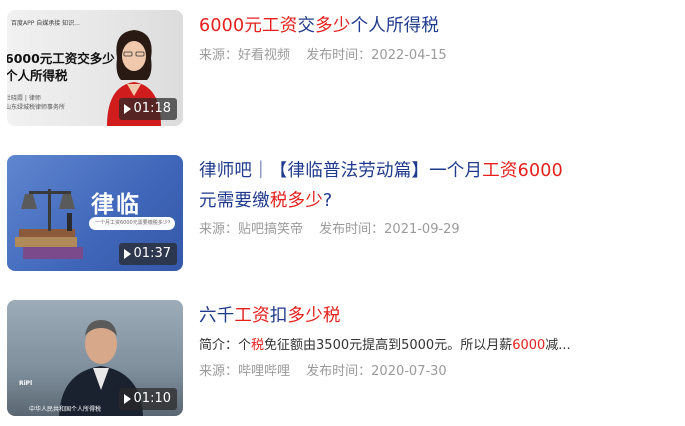 The height and width of the screenshot is (426, 685). I want to click on title-text: 交, so click(306, 26).